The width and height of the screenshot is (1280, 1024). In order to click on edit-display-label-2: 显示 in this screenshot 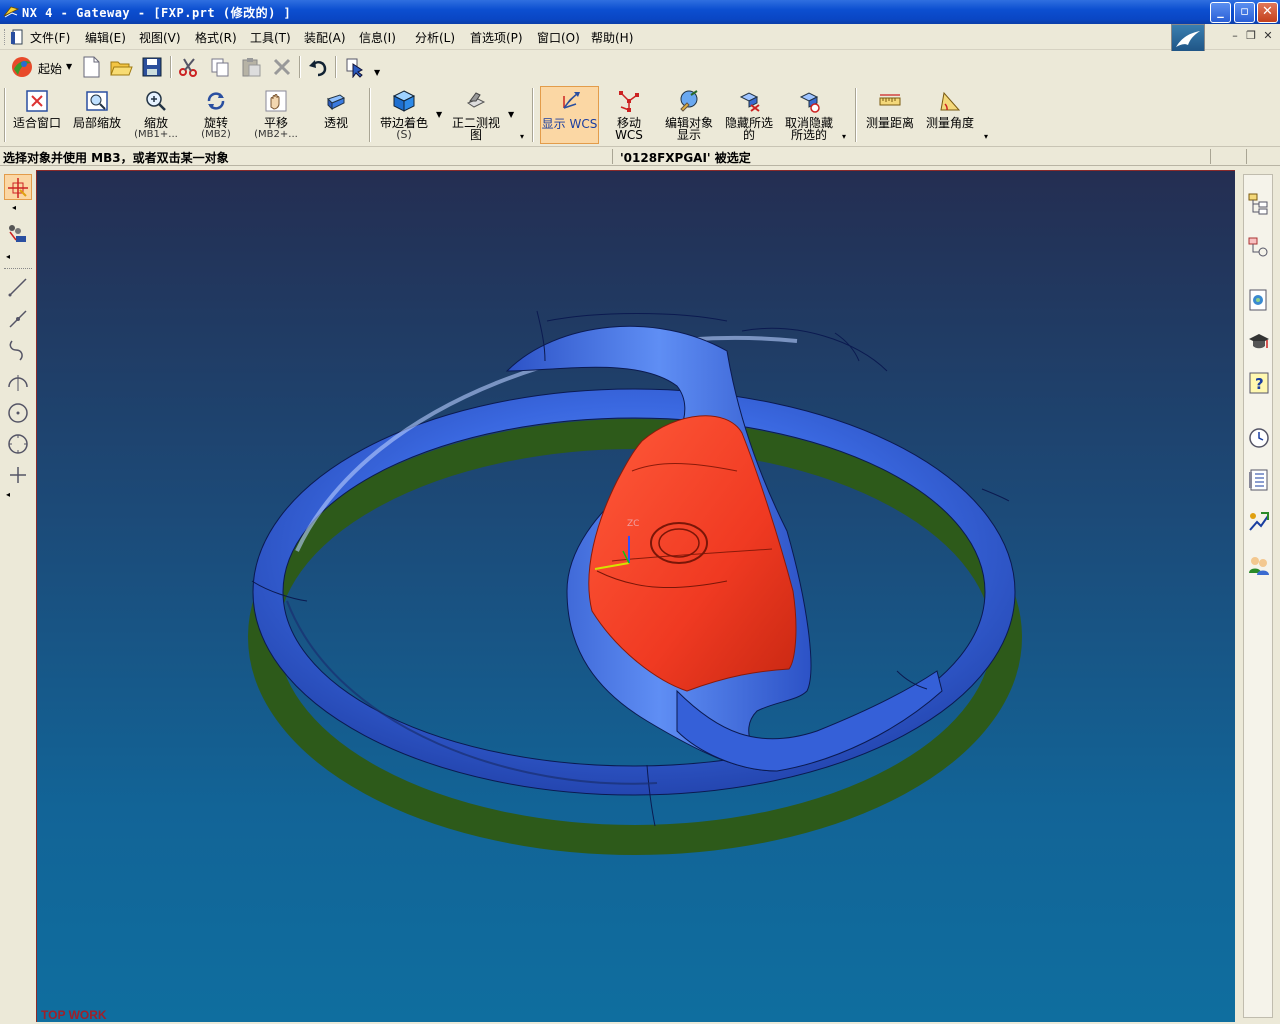, I will do `click(688, 135)`.